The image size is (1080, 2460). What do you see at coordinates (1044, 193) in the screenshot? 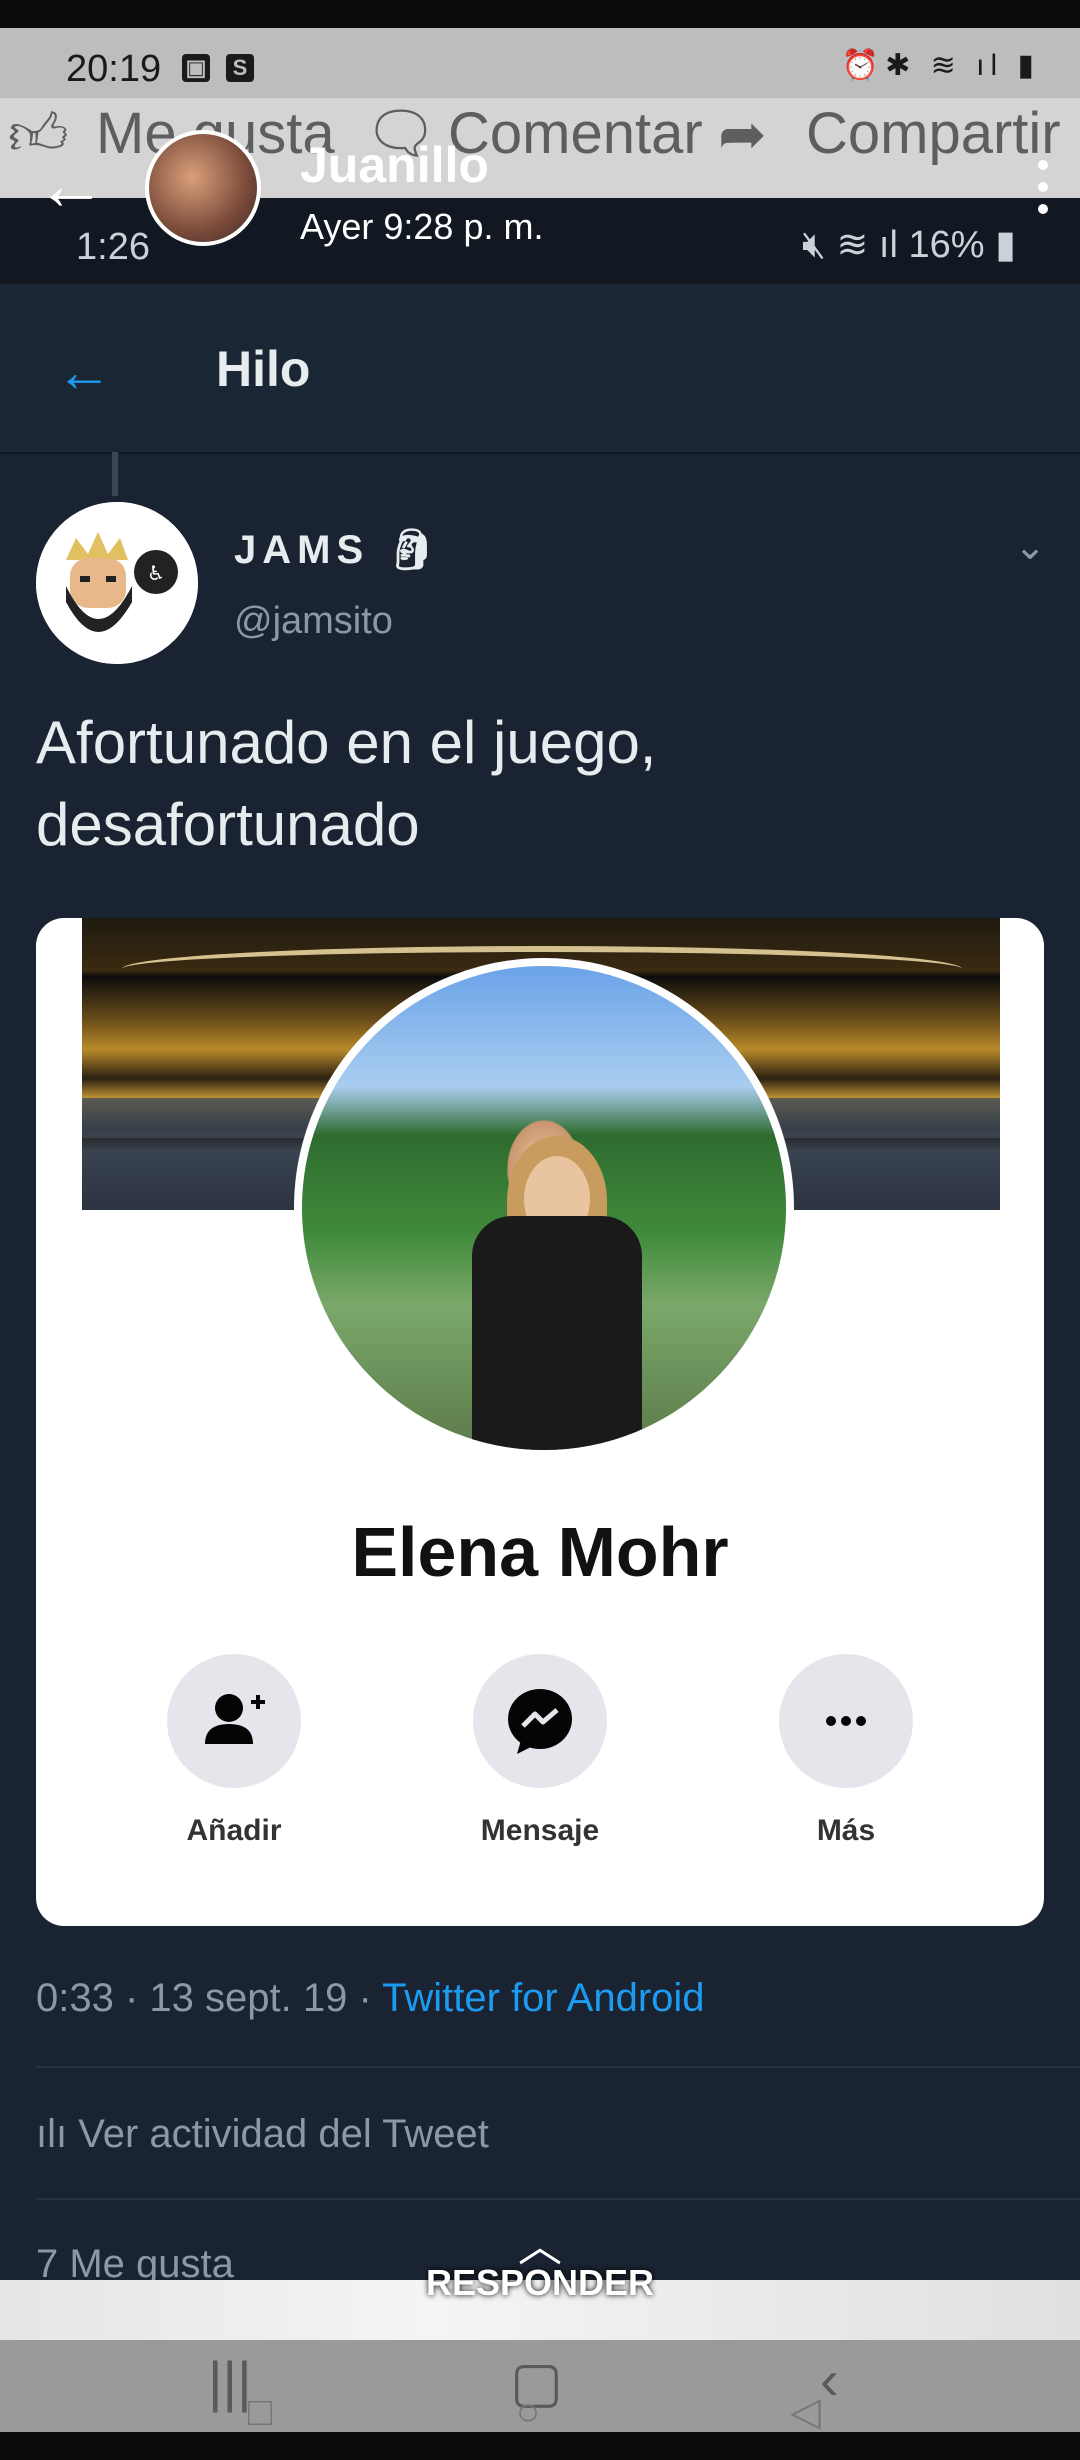
I see `more-options-icon` at bounding box center [1044, 193].